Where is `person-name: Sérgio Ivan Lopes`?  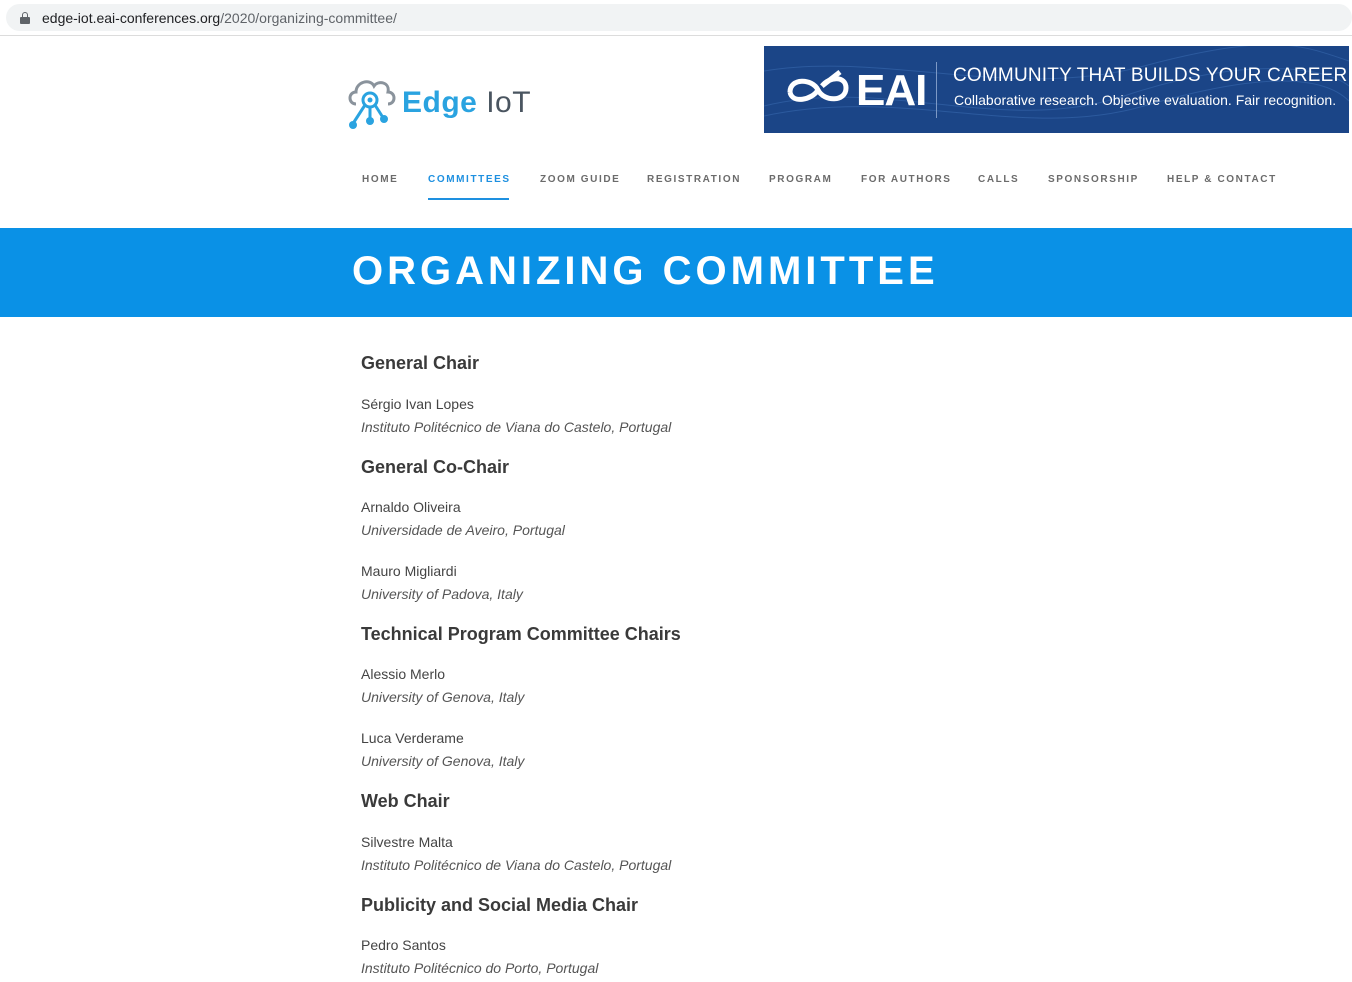 person-name: Sérgio Ivan Lopes is located at coordinates (417, 404).